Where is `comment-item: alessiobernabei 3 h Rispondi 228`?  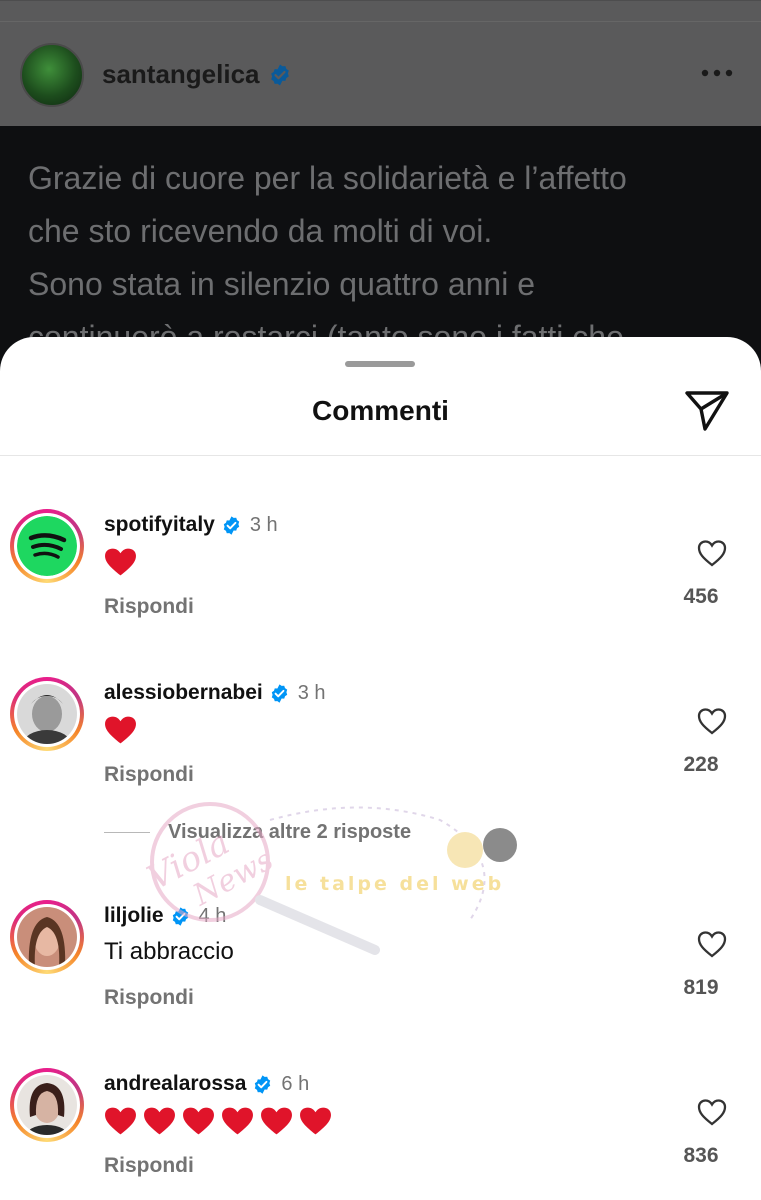
comment-item: alessiobernabei 3 h Rispondi 228 is located at coordinates (380, 757).